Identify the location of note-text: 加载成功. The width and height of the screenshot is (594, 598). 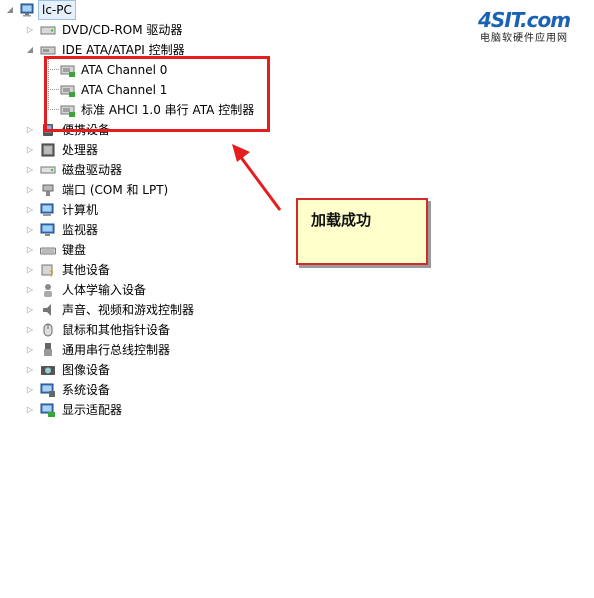
(341, 220).